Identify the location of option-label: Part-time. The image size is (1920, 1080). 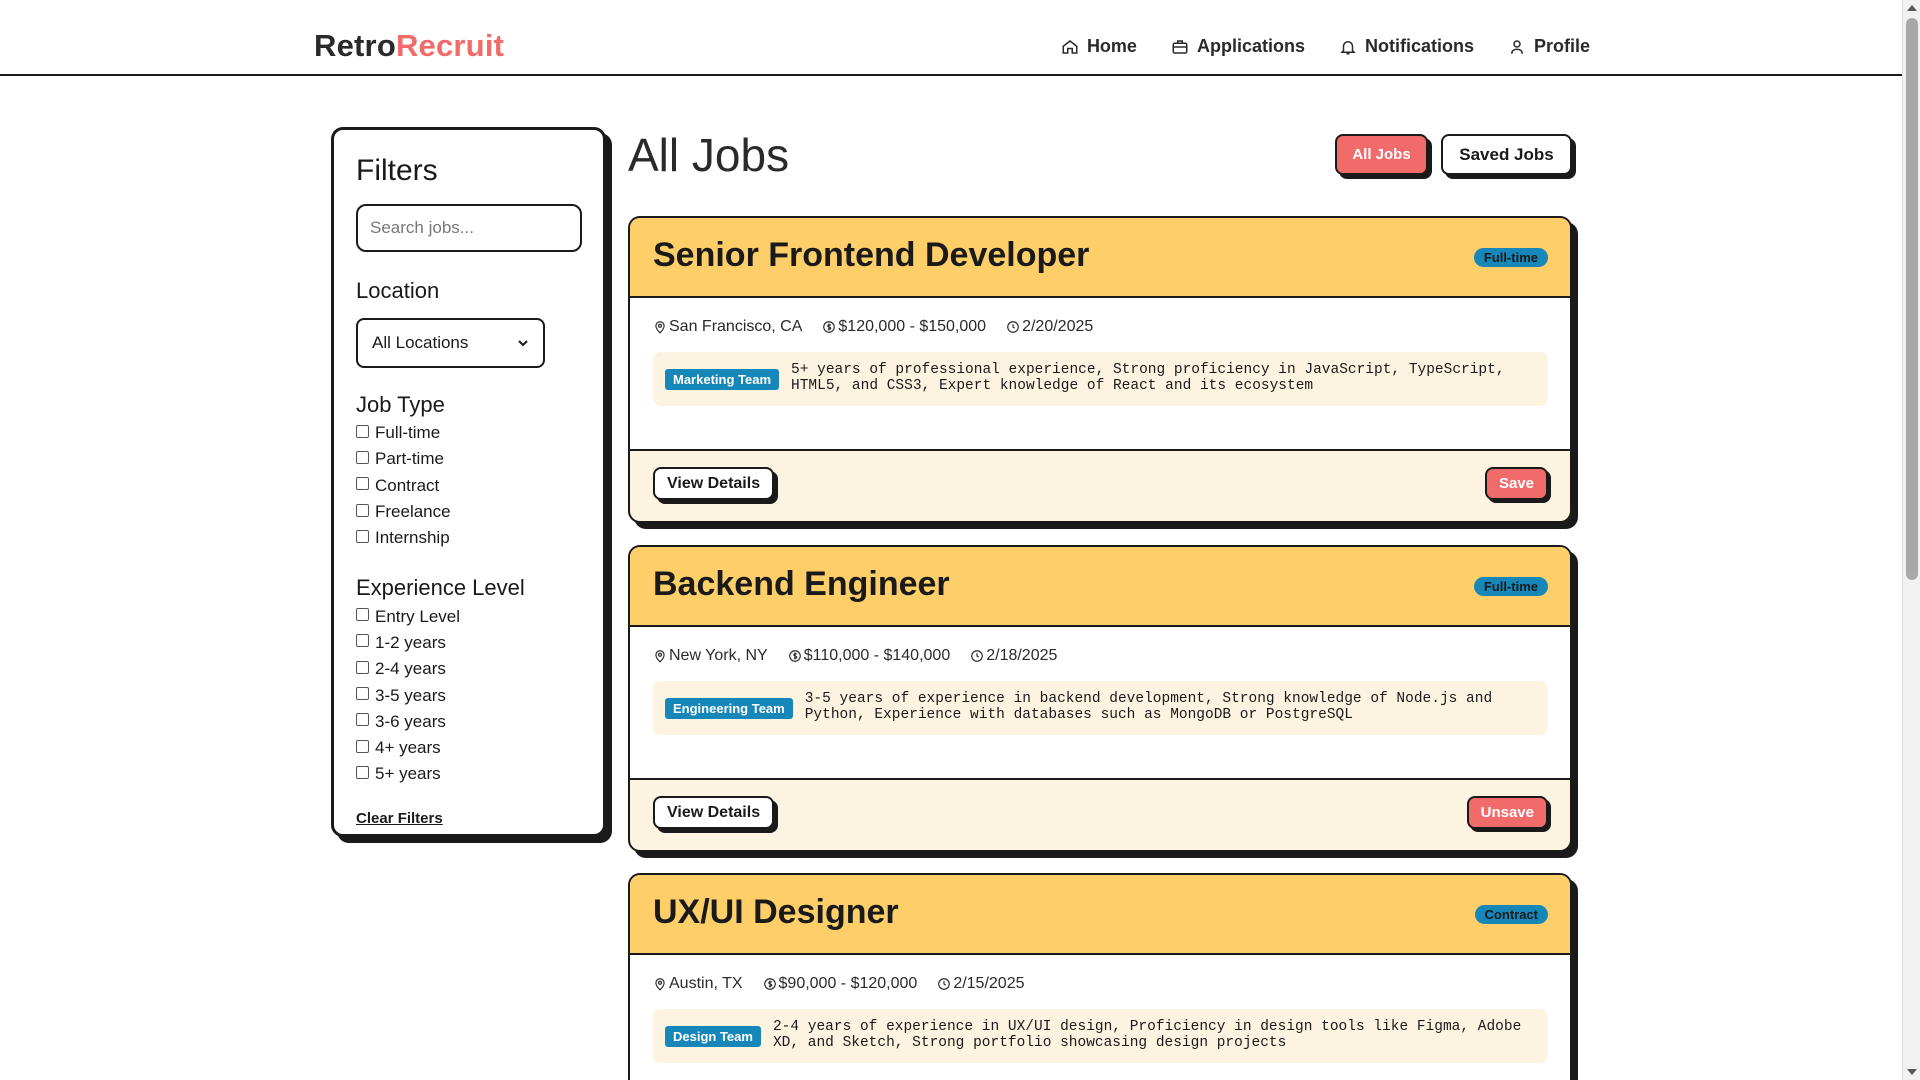
(409, 459).